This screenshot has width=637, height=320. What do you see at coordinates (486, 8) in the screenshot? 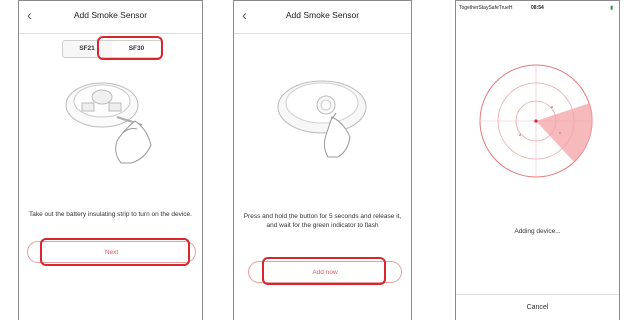
I see `carrier-label: TogetherStaySafeTrueH` at bounding box center [486, 8].